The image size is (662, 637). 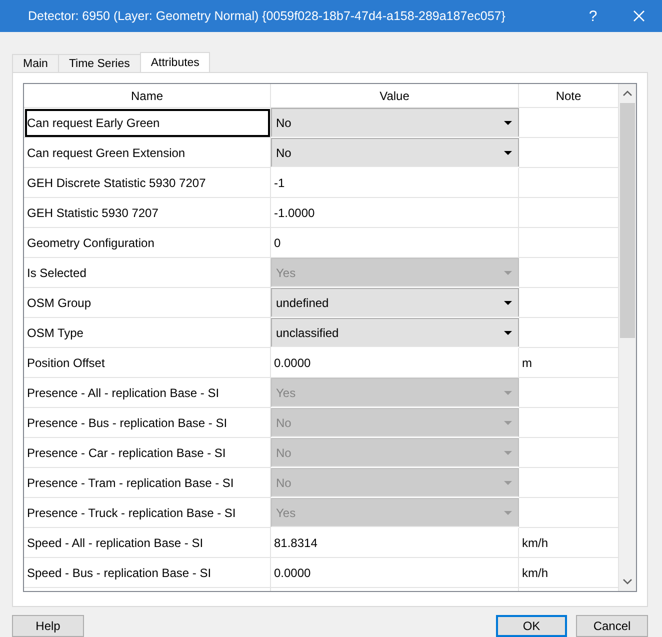 I want to click on name-cell: Presence - Bus - replication Base - SI, so click(x=147, y=423).